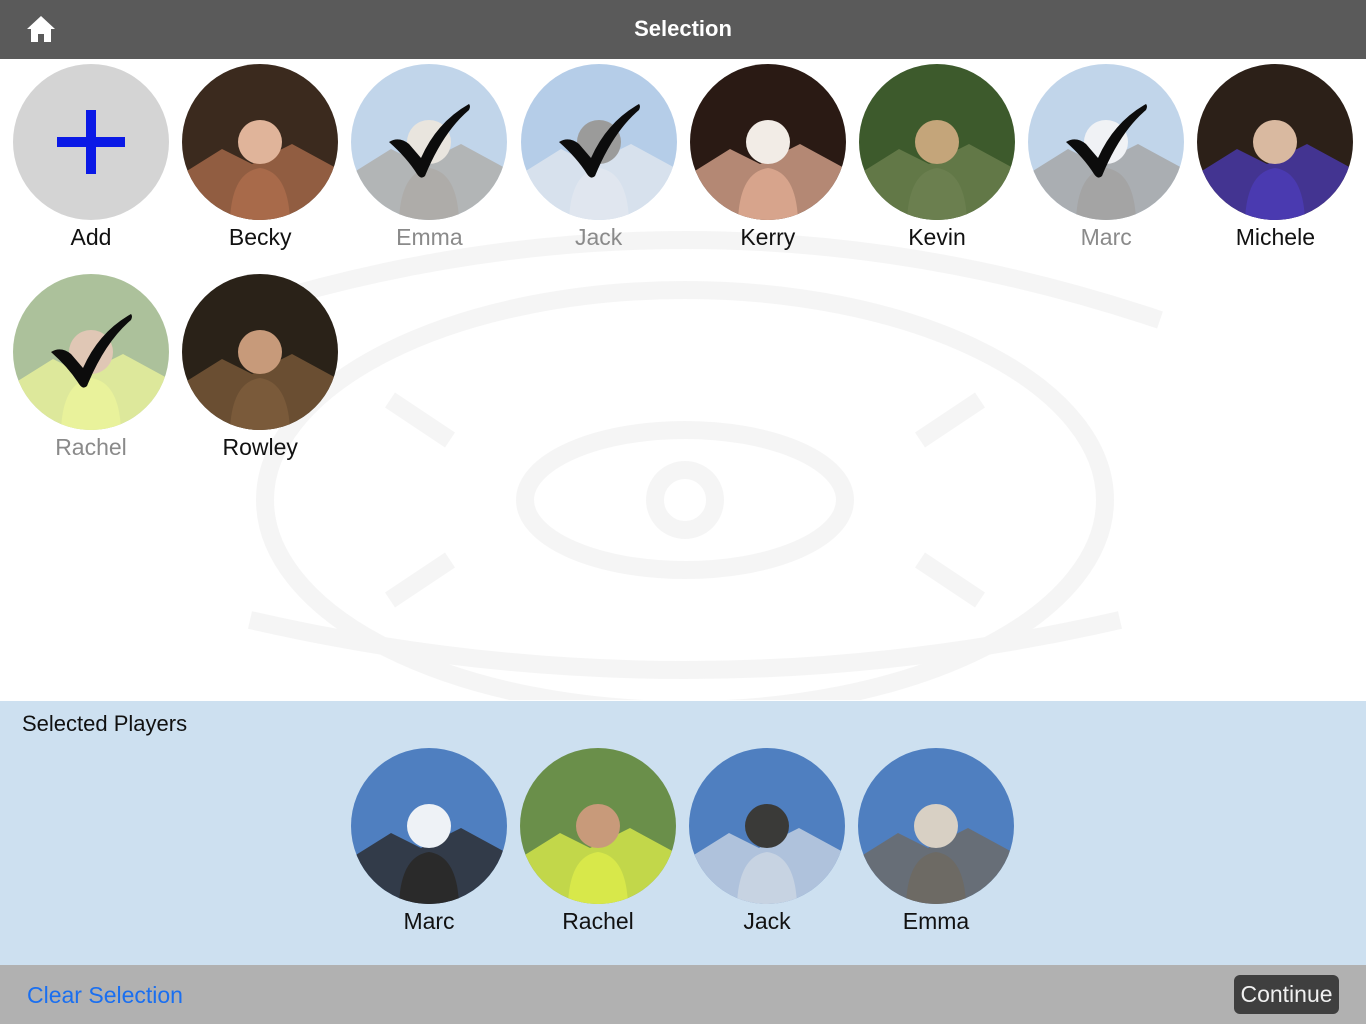 The image size is (1366, 1024). I want to click on player-name: Becky, so click(260, 237).